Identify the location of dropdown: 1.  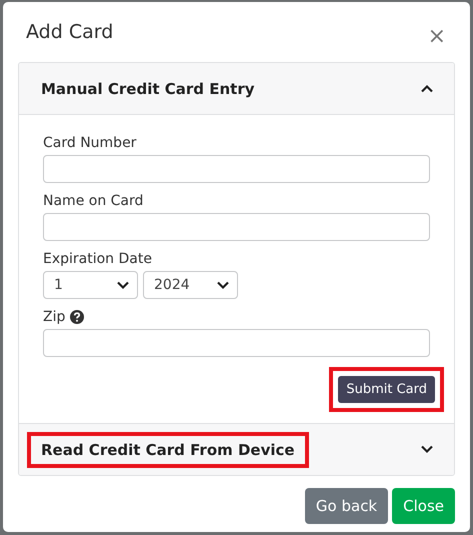
(90, 285).